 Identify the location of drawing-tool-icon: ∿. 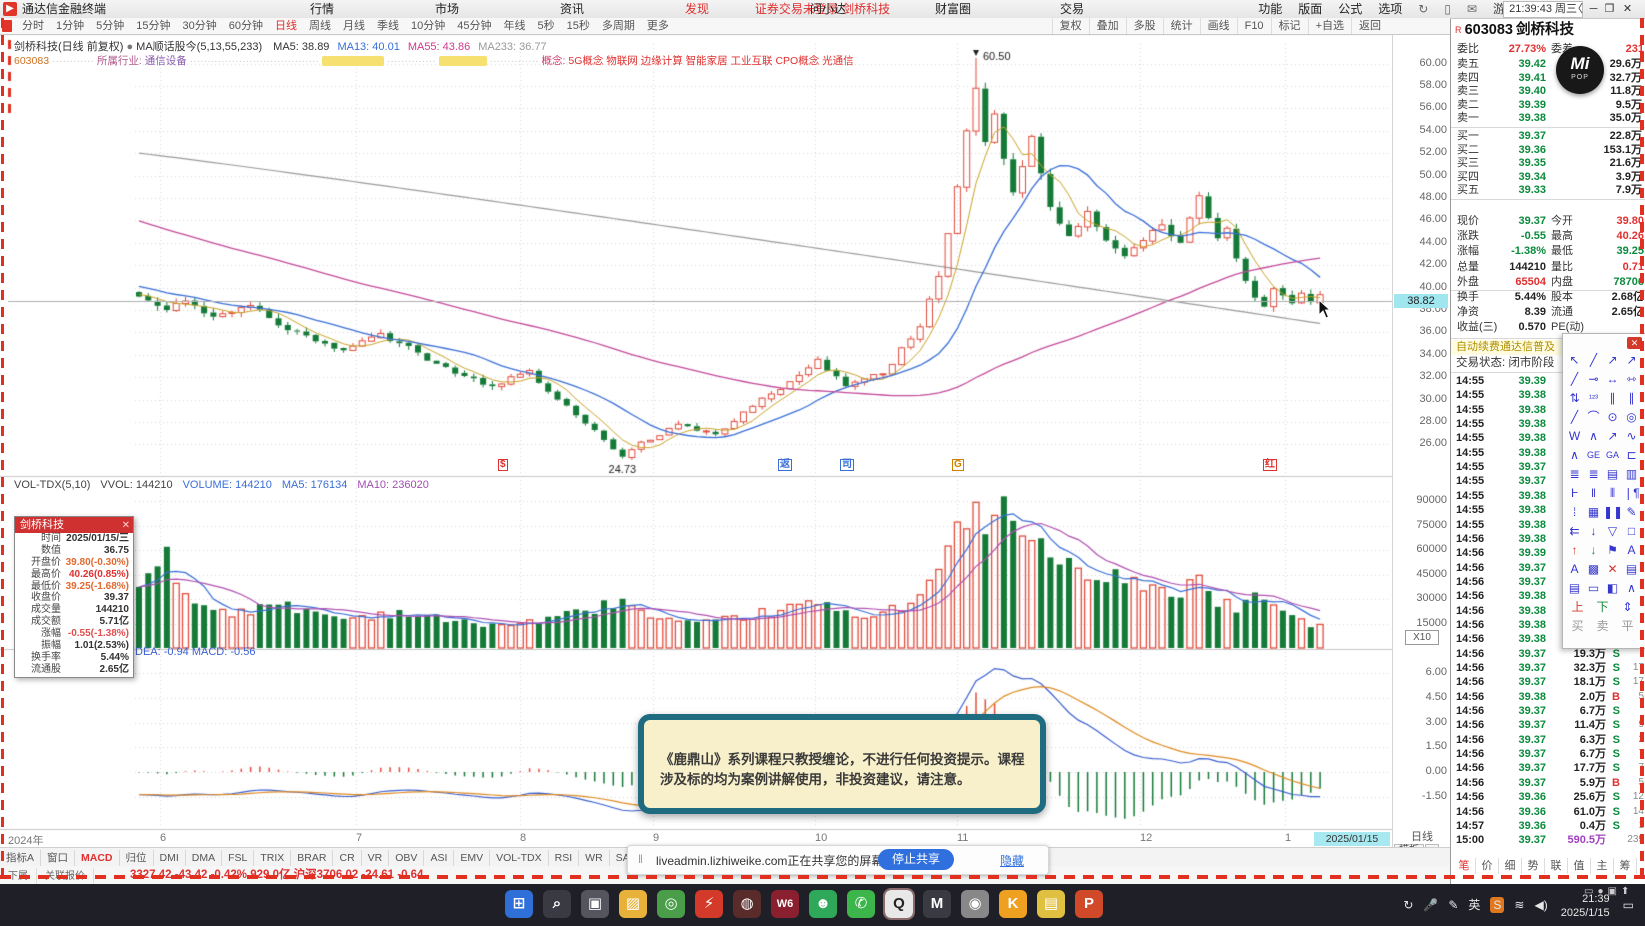
(1631, 436).